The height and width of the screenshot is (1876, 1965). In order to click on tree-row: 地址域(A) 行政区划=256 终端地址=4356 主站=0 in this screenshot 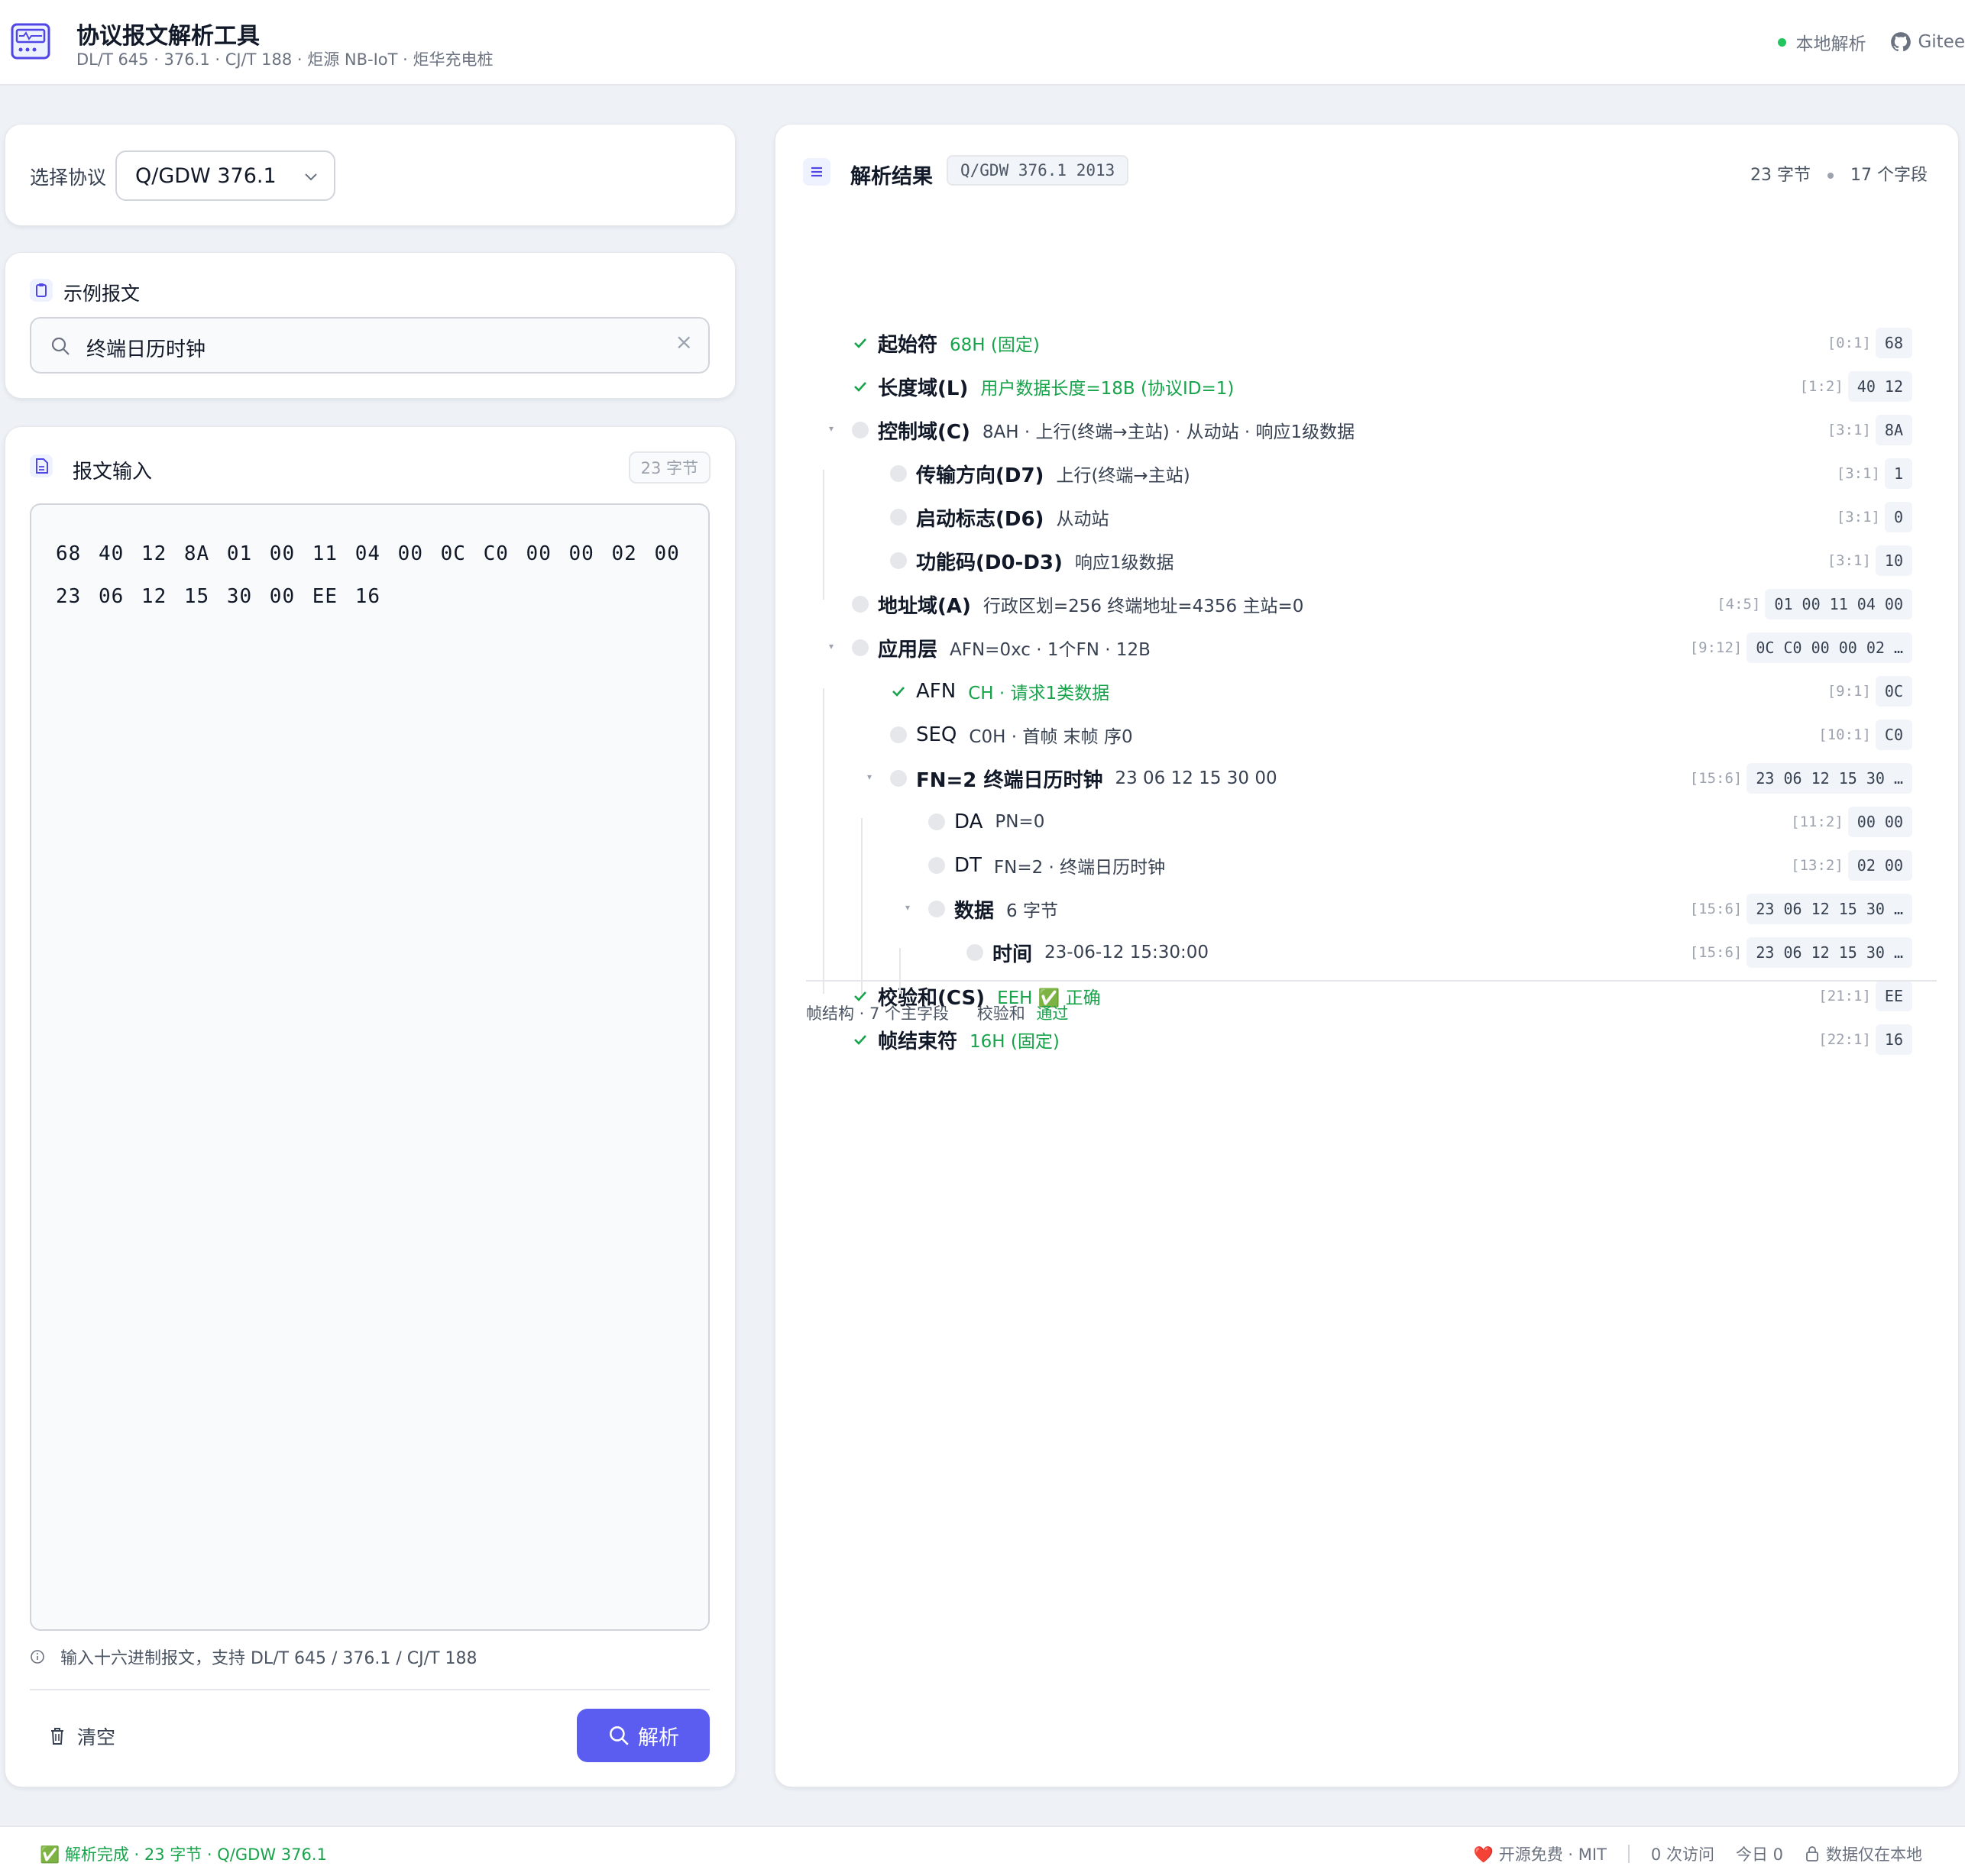, I will do `click(1076, 604)`.